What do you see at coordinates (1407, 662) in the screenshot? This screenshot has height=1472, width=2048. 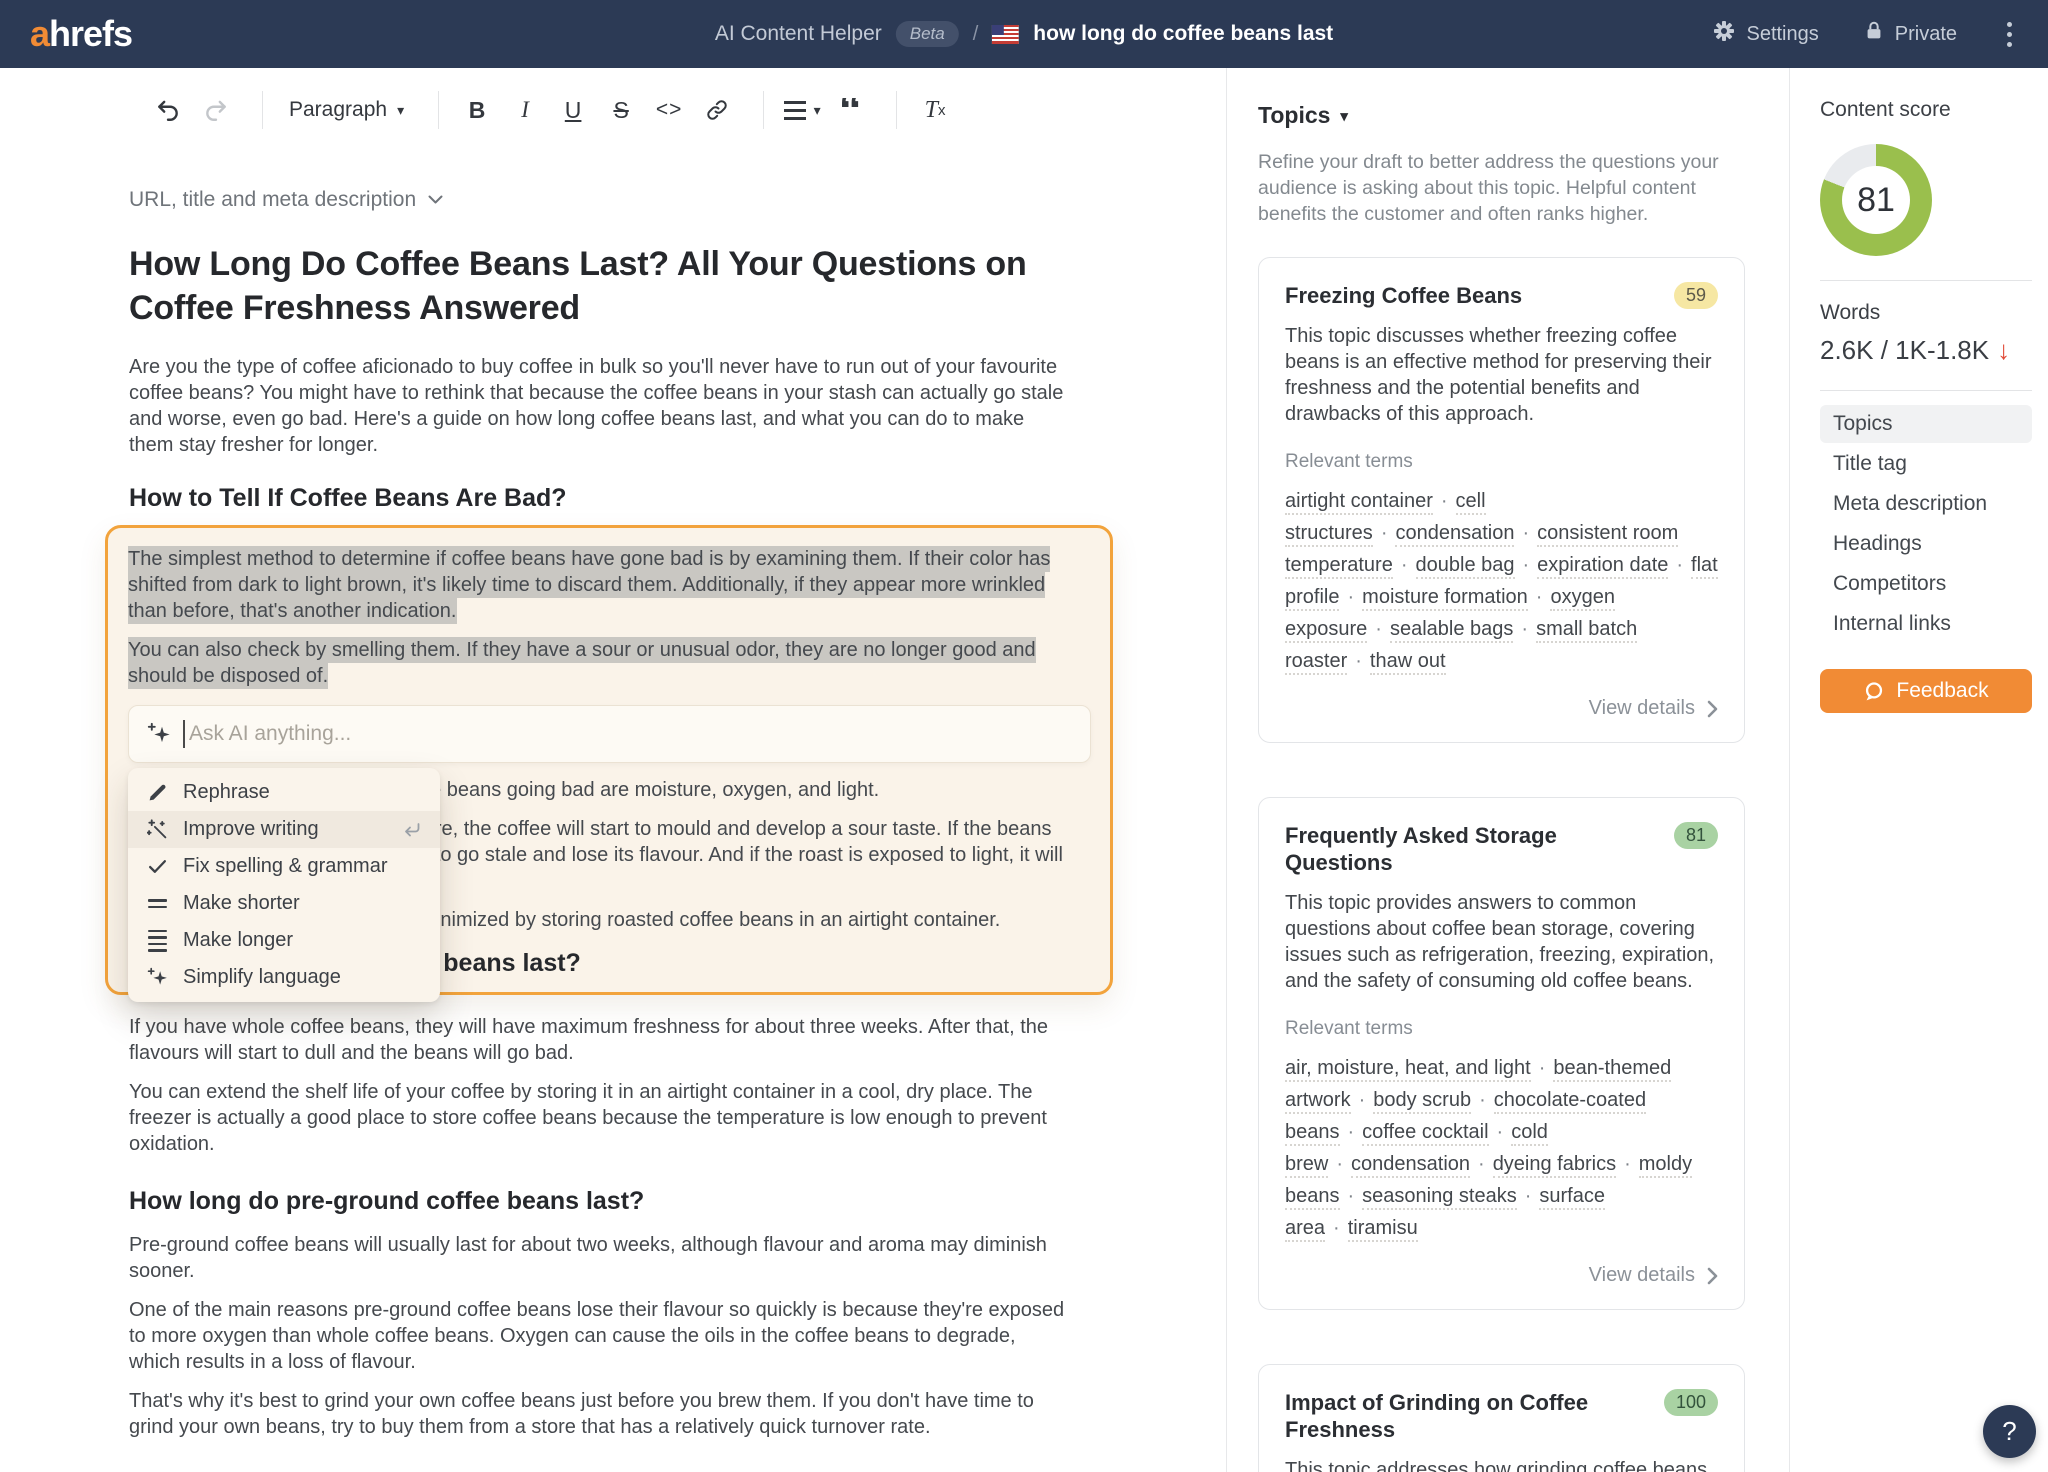 I see `relevant-term: thaw out` at bounding box center [1407, 662].